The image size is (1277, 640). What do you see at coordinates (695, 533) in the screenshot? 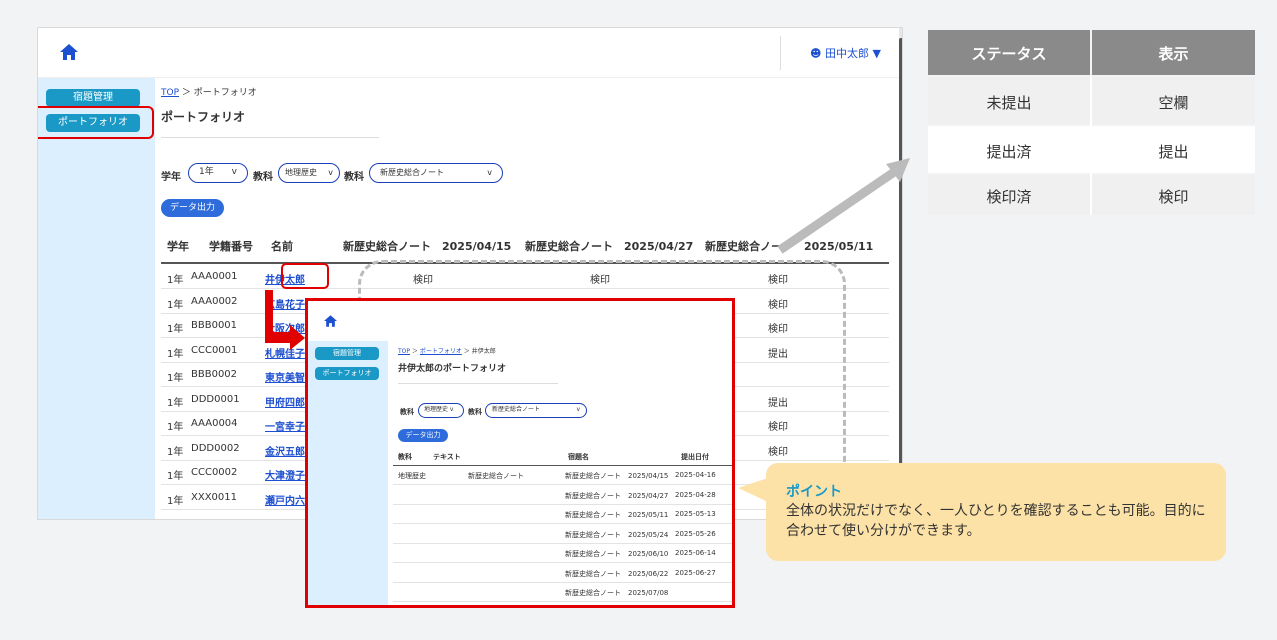
I see `date-cell: 2025-05-26` at bounding box center [695, 533].